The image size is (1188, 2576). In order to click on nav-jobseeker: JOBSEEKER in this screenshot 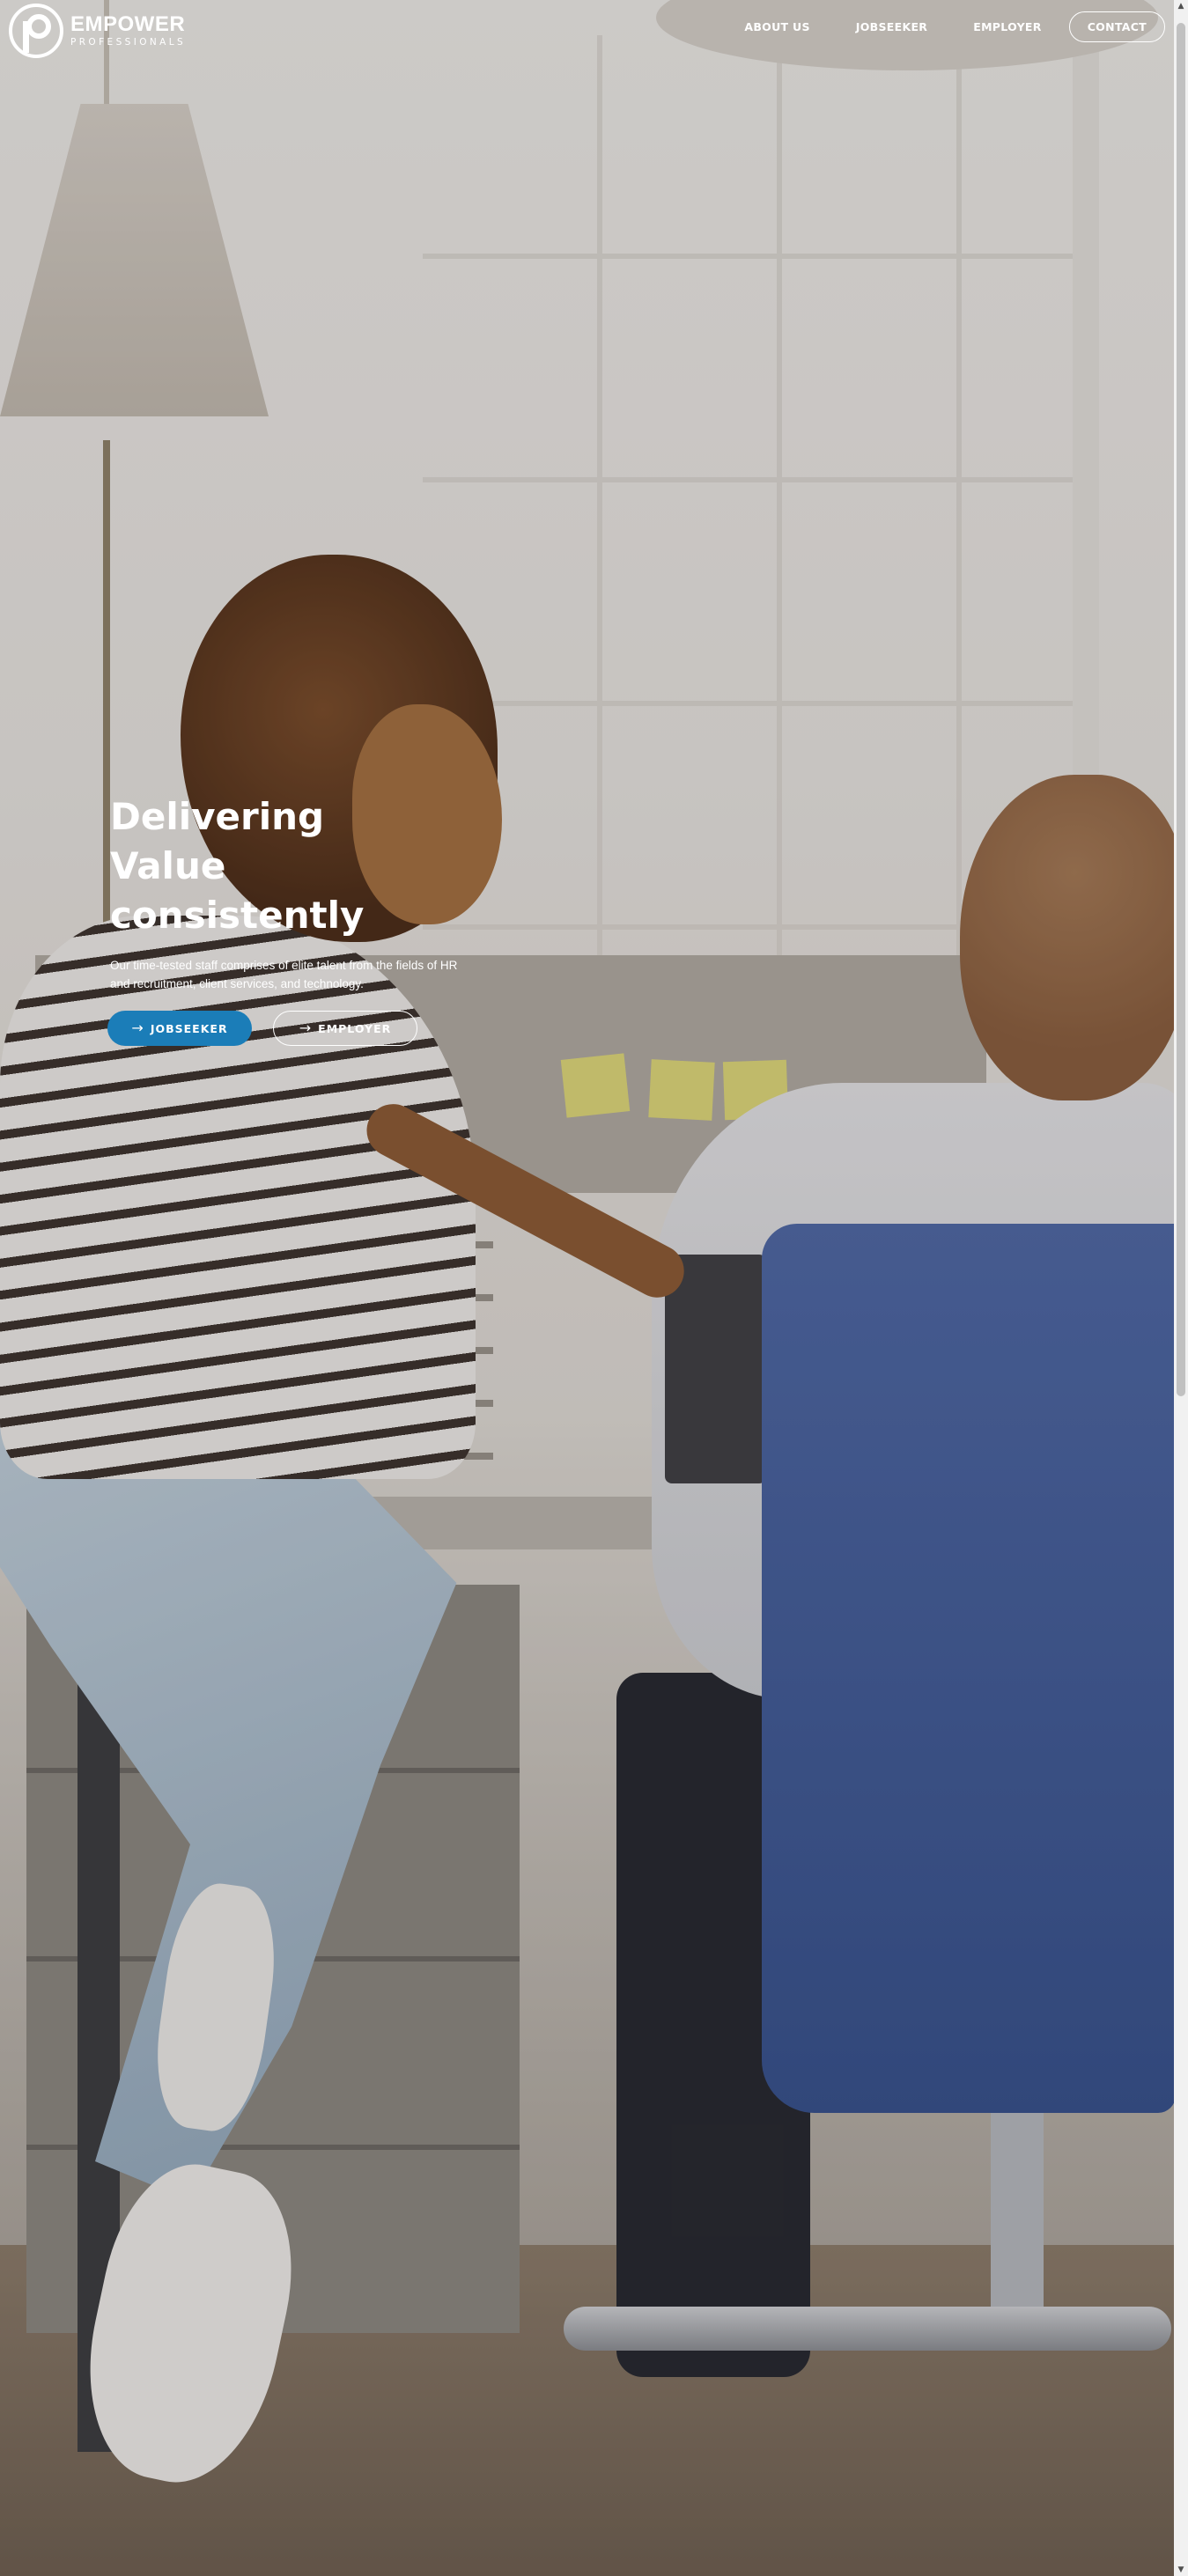, I will do `click(891, 27)`.